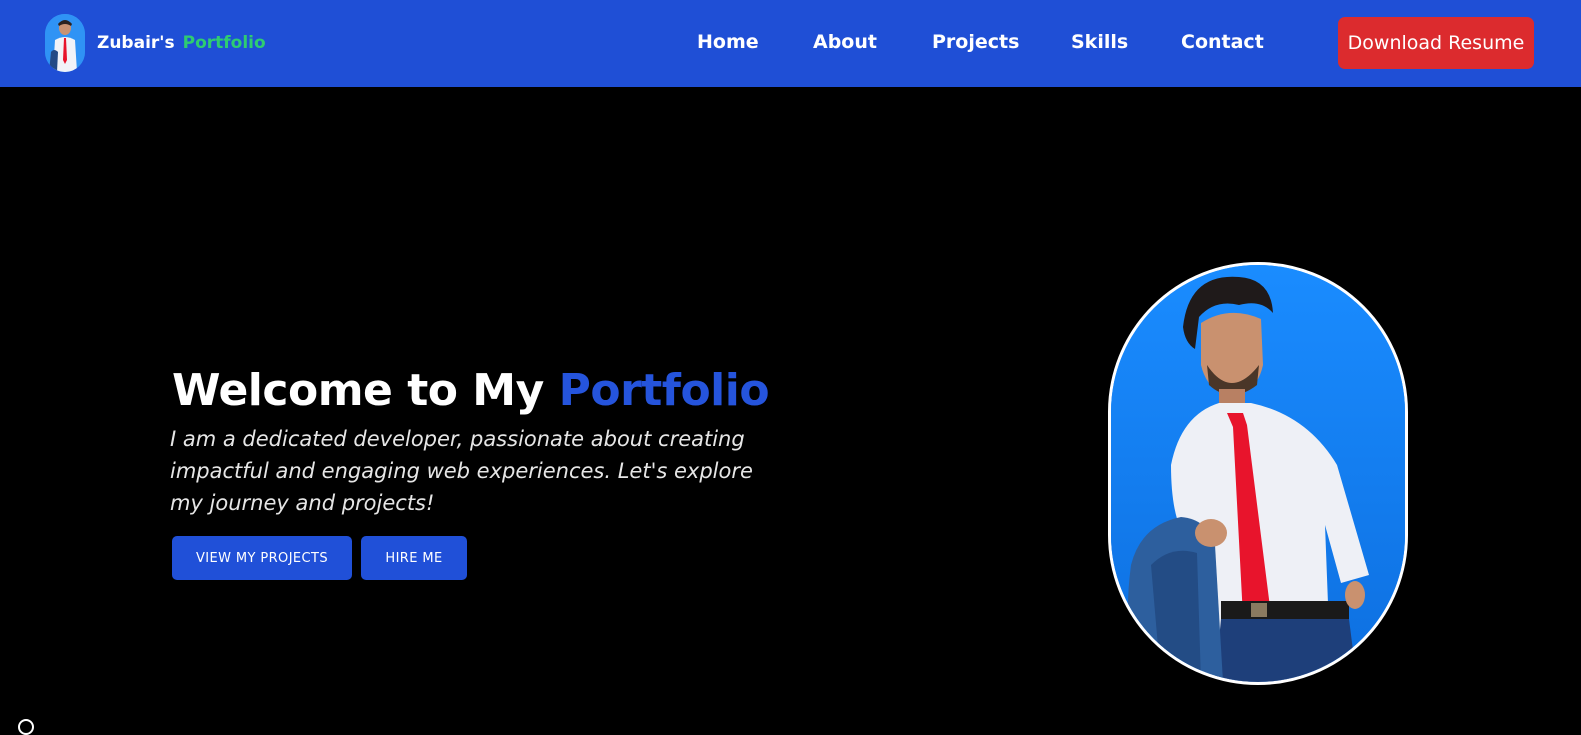 The height and width of the screenshot is (735, 1581). Describe the element at coordinates (1099, 42) in the screenshot. I see `nav-link-skills: Skills` at that location.